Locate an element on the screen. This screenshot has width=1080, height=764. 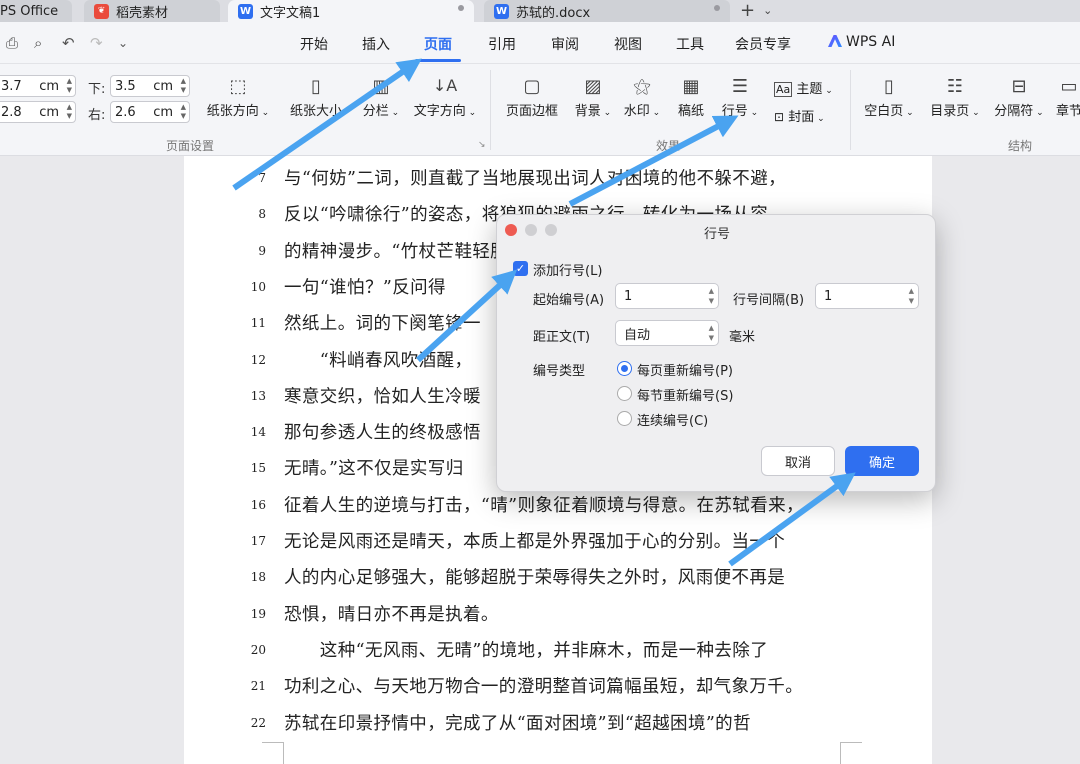
columns-button: ▥ 分栏 ⌄ is located at coordinates (381, 97).